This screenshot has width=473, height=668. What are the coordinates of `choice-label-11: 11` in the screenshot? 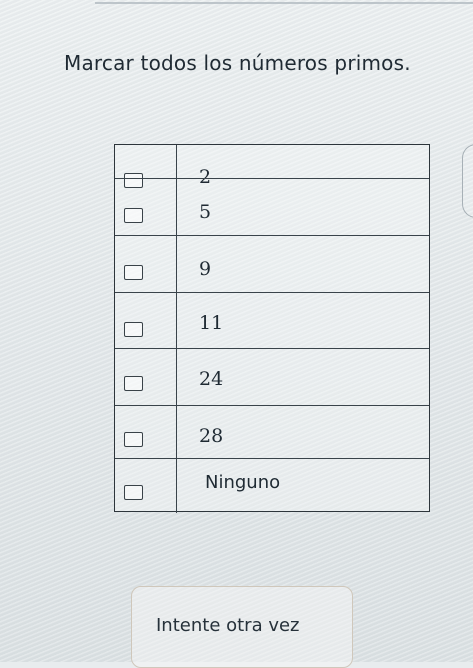 It's located at (211, 323).